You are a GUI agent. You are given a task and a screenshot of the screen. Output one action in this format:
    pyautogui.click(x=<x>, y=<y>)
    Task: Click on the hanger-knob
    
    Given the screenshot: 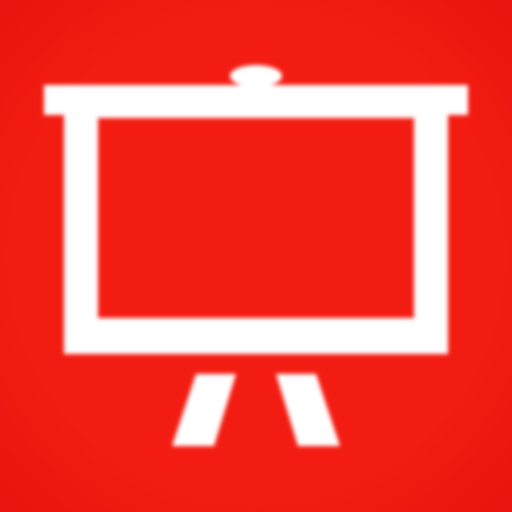 What is the action you would take?
    pyautogui.click(x=256, y=76)
    